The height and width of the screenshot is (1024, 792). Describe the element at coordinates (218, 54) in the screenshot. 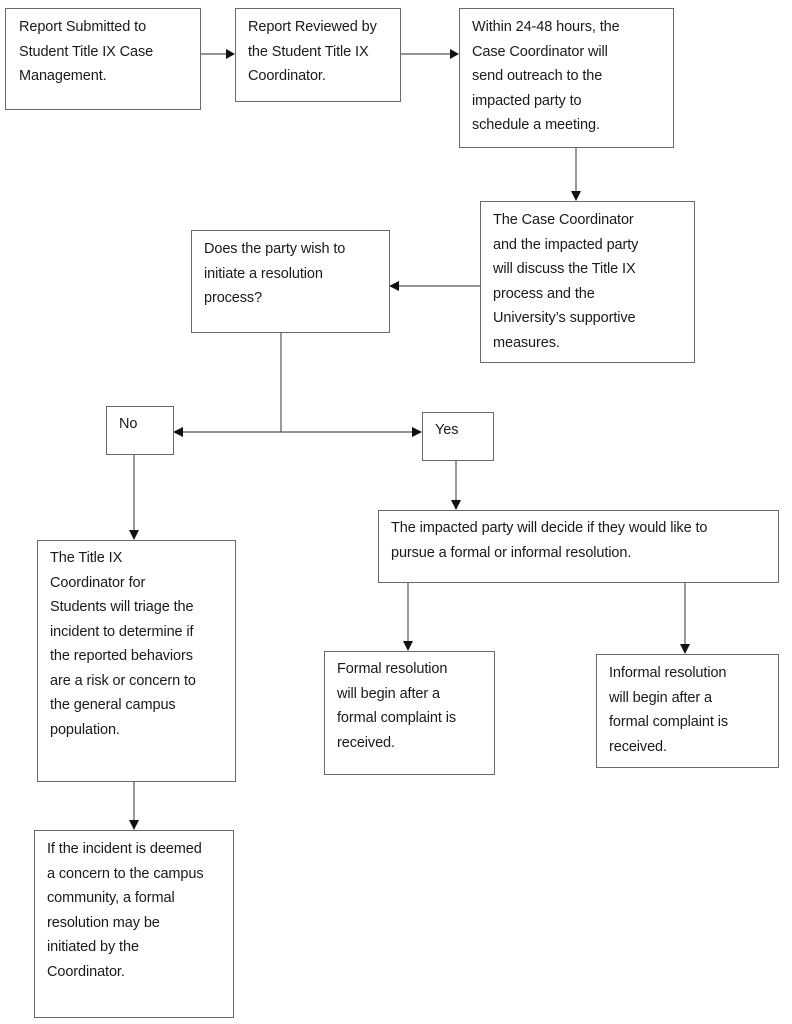

I see `edge-report-submitted-to-reviewed` at that location.